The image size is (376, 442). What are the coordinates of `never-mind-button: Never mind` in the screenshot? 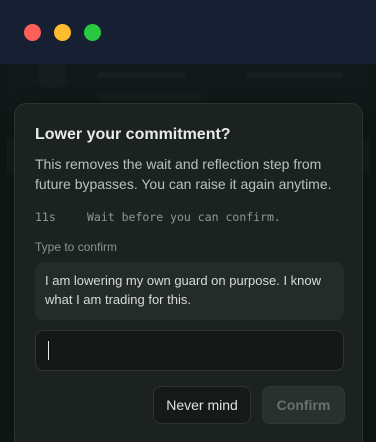 It's located at (202, 405).